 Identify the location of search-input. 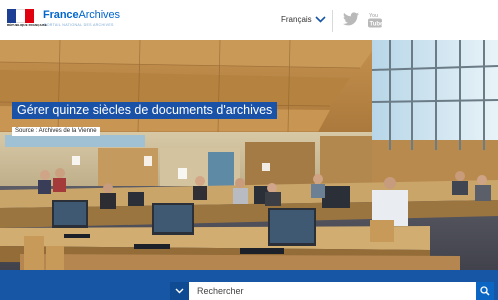
(332, 291).